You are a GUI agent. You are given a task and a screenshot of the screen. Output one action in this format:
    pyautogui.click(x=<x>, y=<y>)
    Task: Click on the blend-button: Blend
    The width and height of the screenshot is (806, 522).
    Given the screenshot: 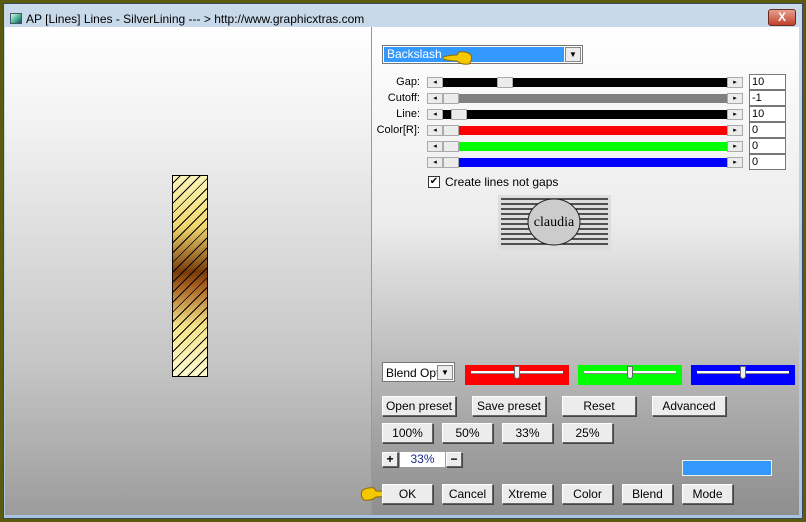 What is the action you would take?
    pyautogui.click(x=647, y=494)
    